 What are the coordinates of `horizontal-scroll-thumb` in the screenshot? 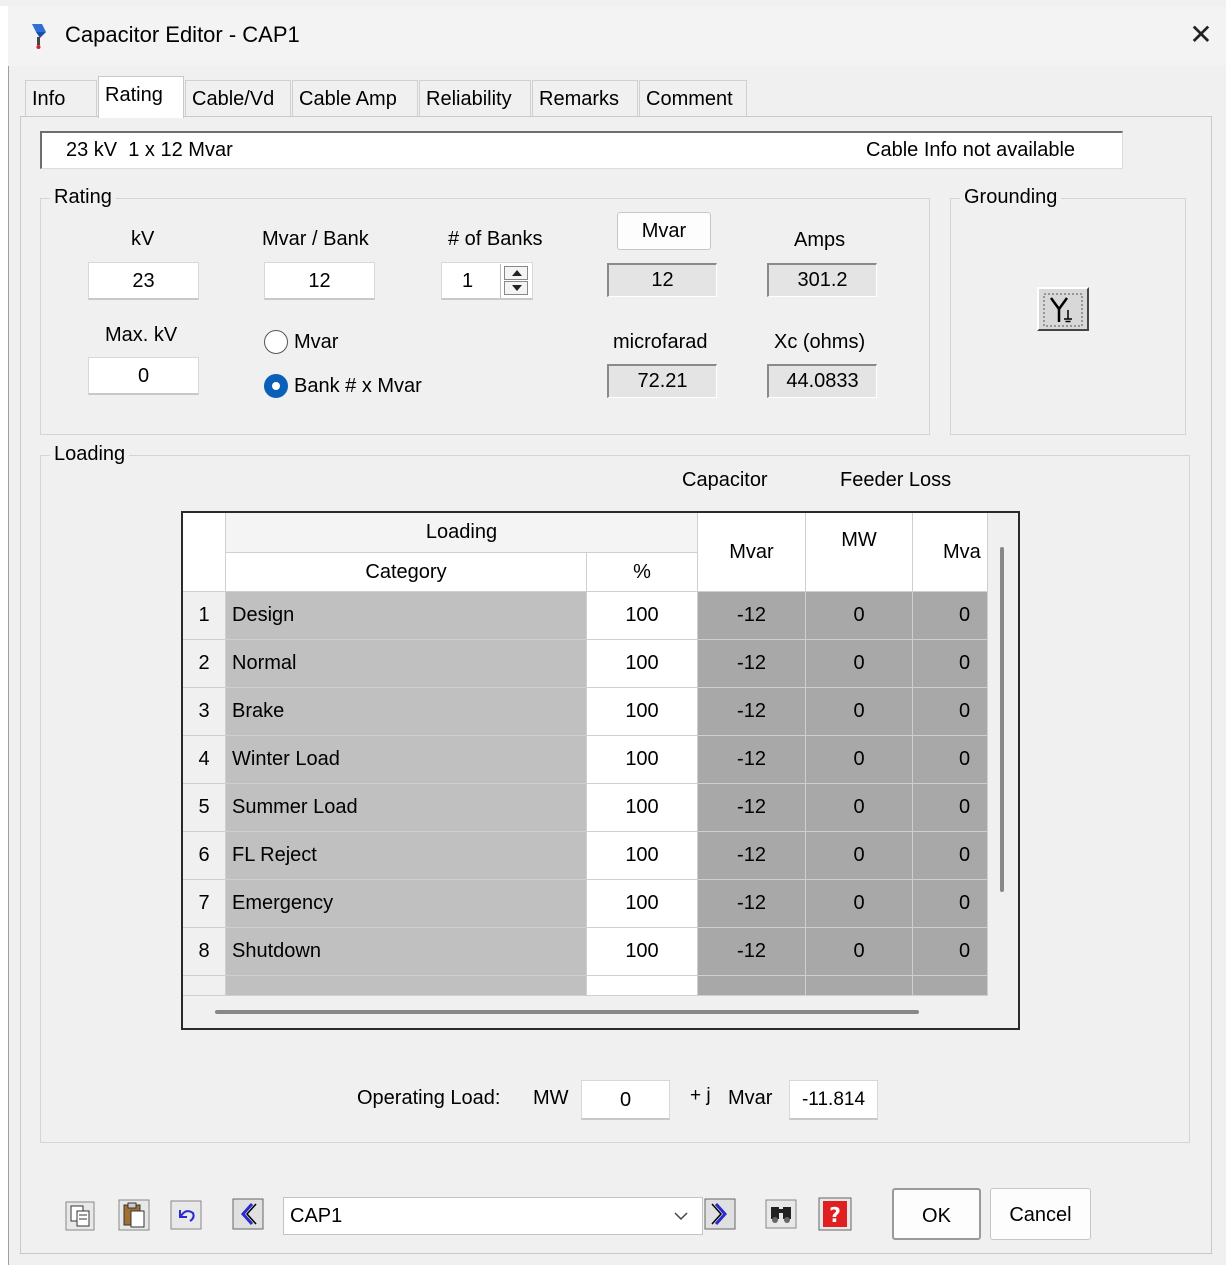 It's located at (567, 1012).